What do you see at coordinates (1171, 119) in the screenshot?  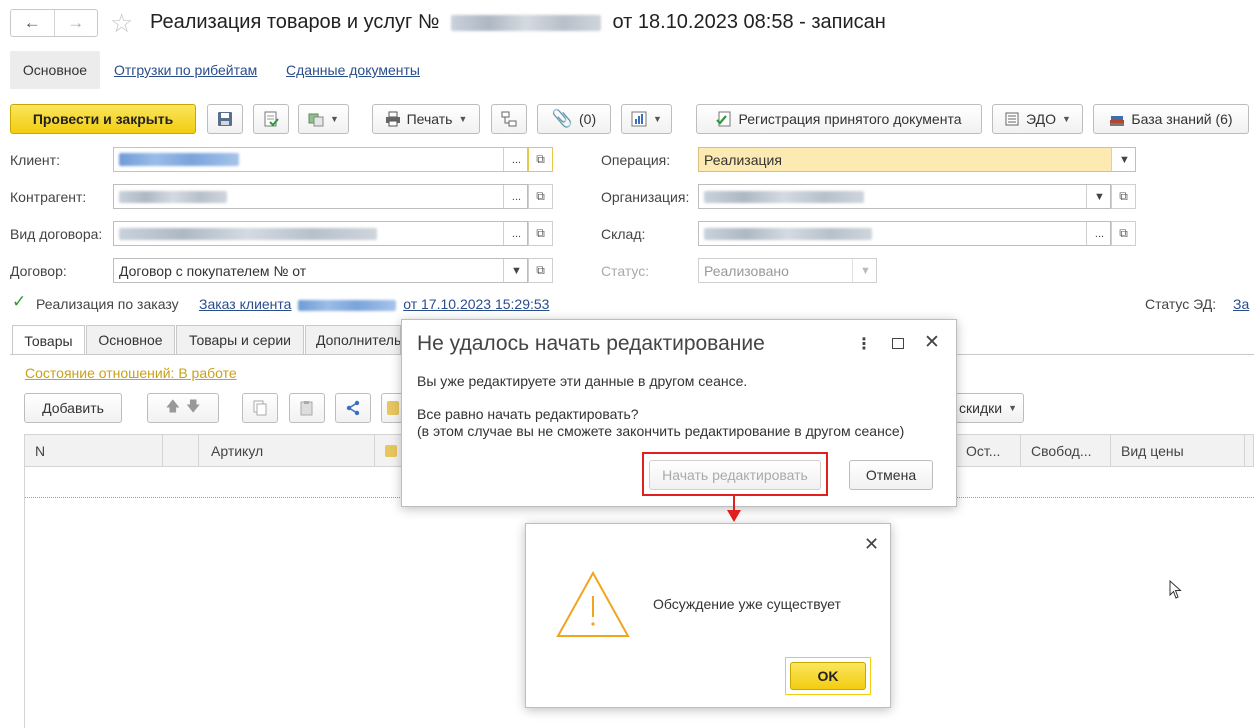 I see `knowledge-base-button: База знаний (6)` at bounding box center [1171, 119].